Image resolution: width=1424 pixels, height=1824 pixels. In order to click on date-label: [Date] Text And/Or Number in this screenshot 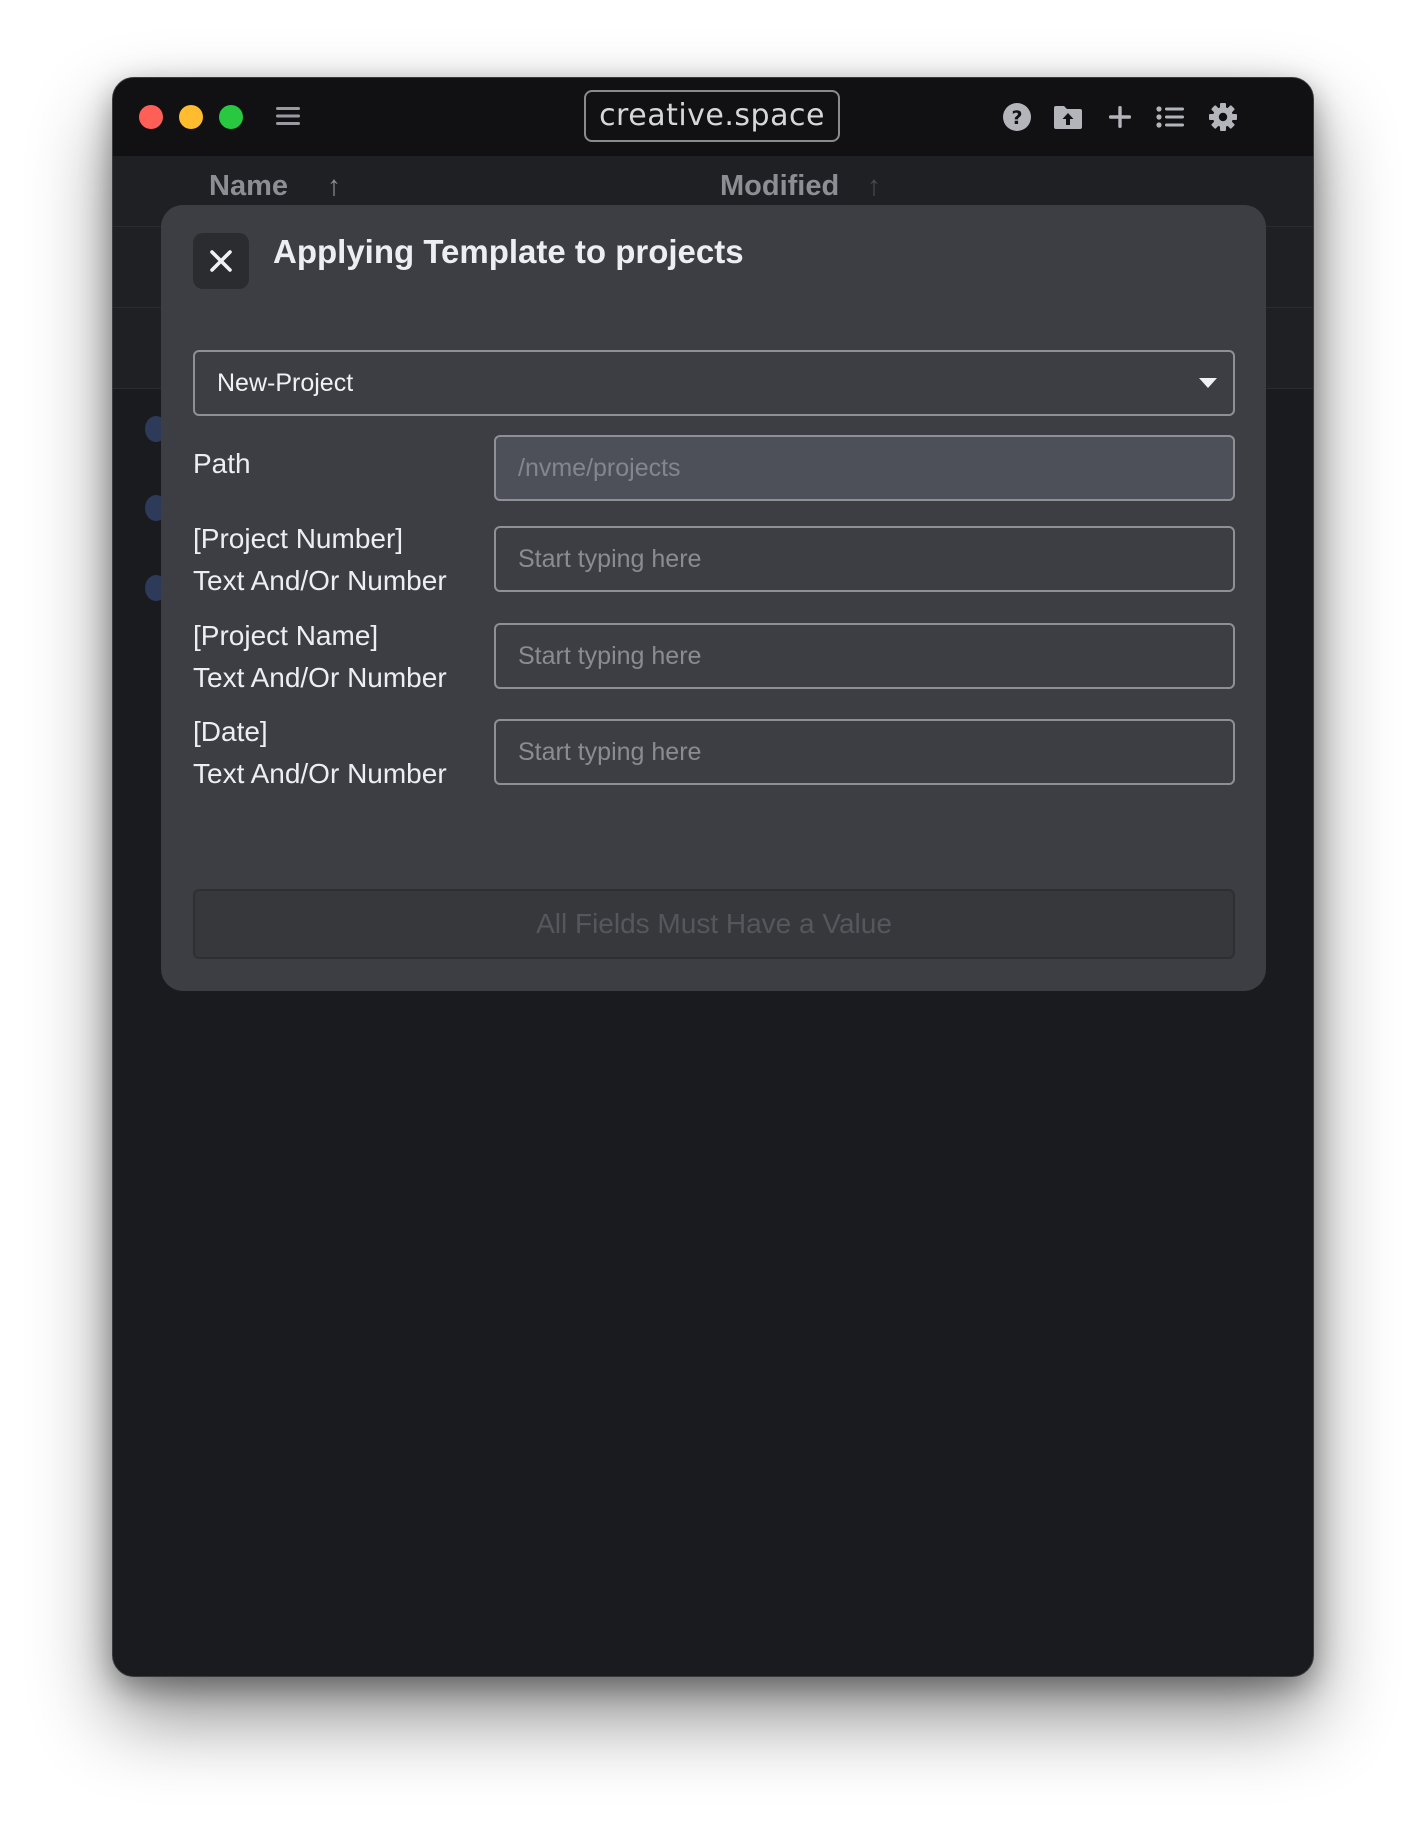, I will do `click(320, 753)`.